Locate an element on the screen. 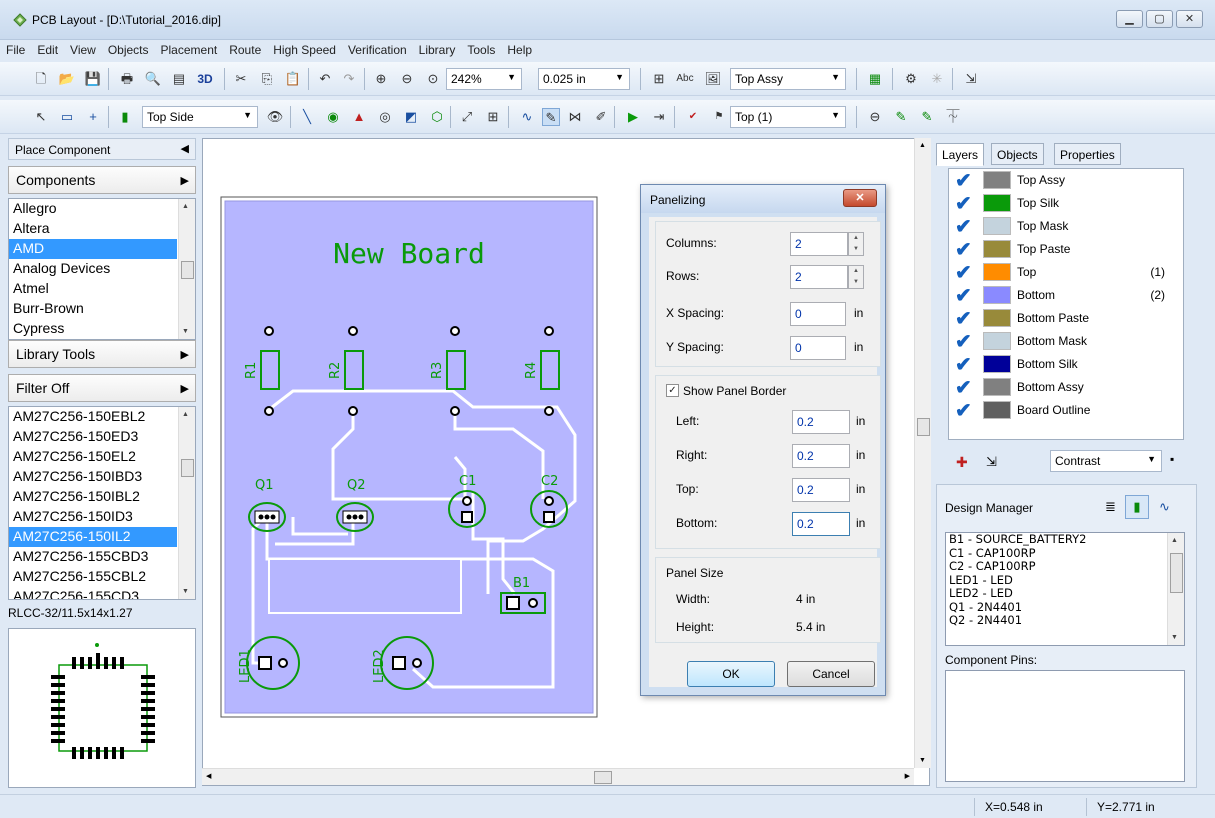 The height and width of the screenshot is (818, 1215). layer-row: ✔ Top (1) is located at coordinates (1067, 272).